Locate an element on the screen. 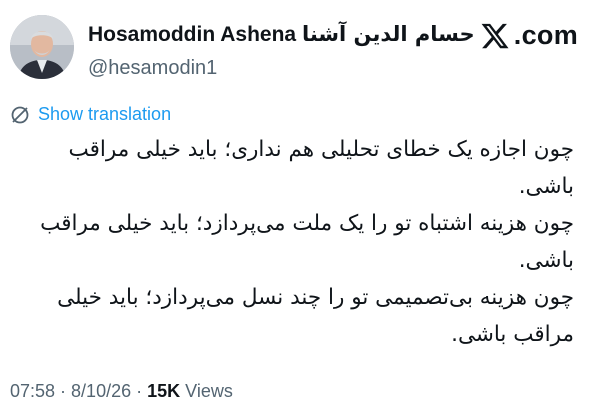 The image size is (600, 419). brand-text: .com is located at coordinates (545, 35).